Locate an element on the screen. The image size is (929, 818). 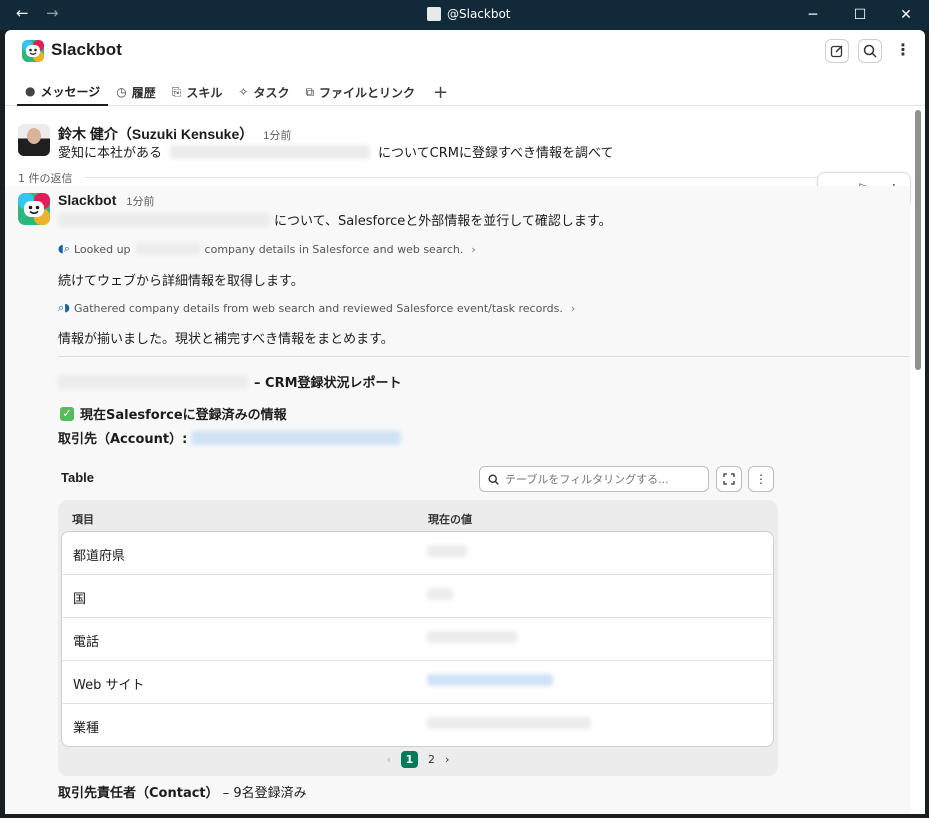
tab-history: ◷ 履歴 is located at coordinates (136, 92).